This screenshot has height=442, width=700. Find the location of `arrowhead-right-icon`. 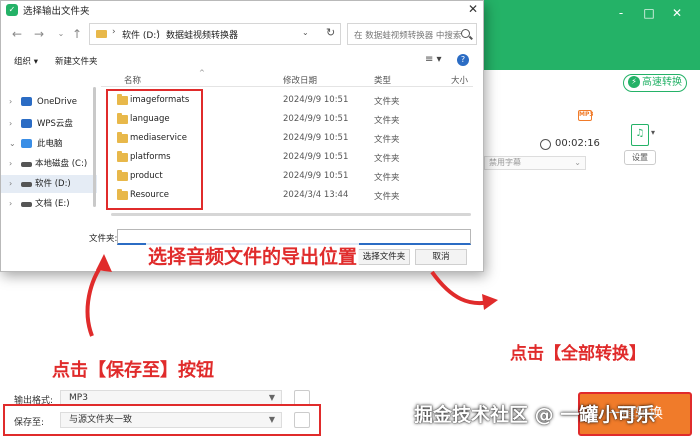

arrowhead-right-icon is located at coordinates (490, 302).